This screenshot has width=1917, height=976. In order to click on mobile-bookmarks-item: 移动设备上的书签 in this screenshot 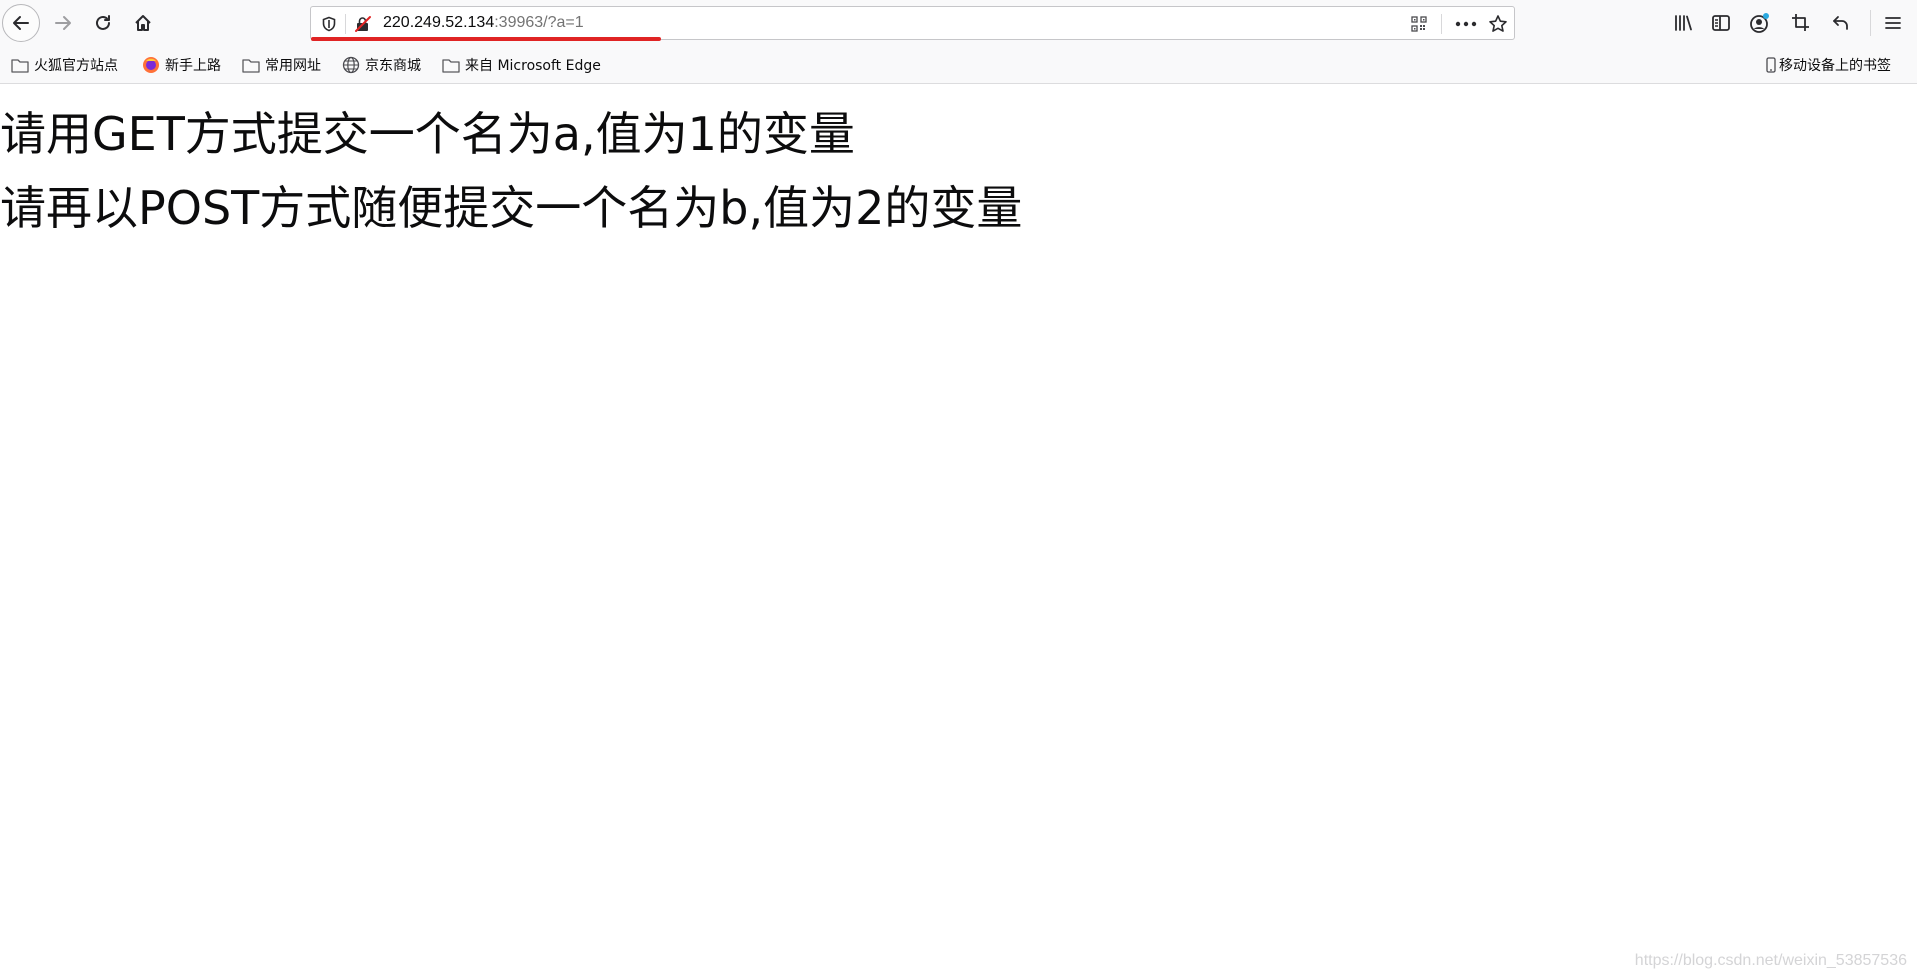, I will do `click(1828, 65)`.